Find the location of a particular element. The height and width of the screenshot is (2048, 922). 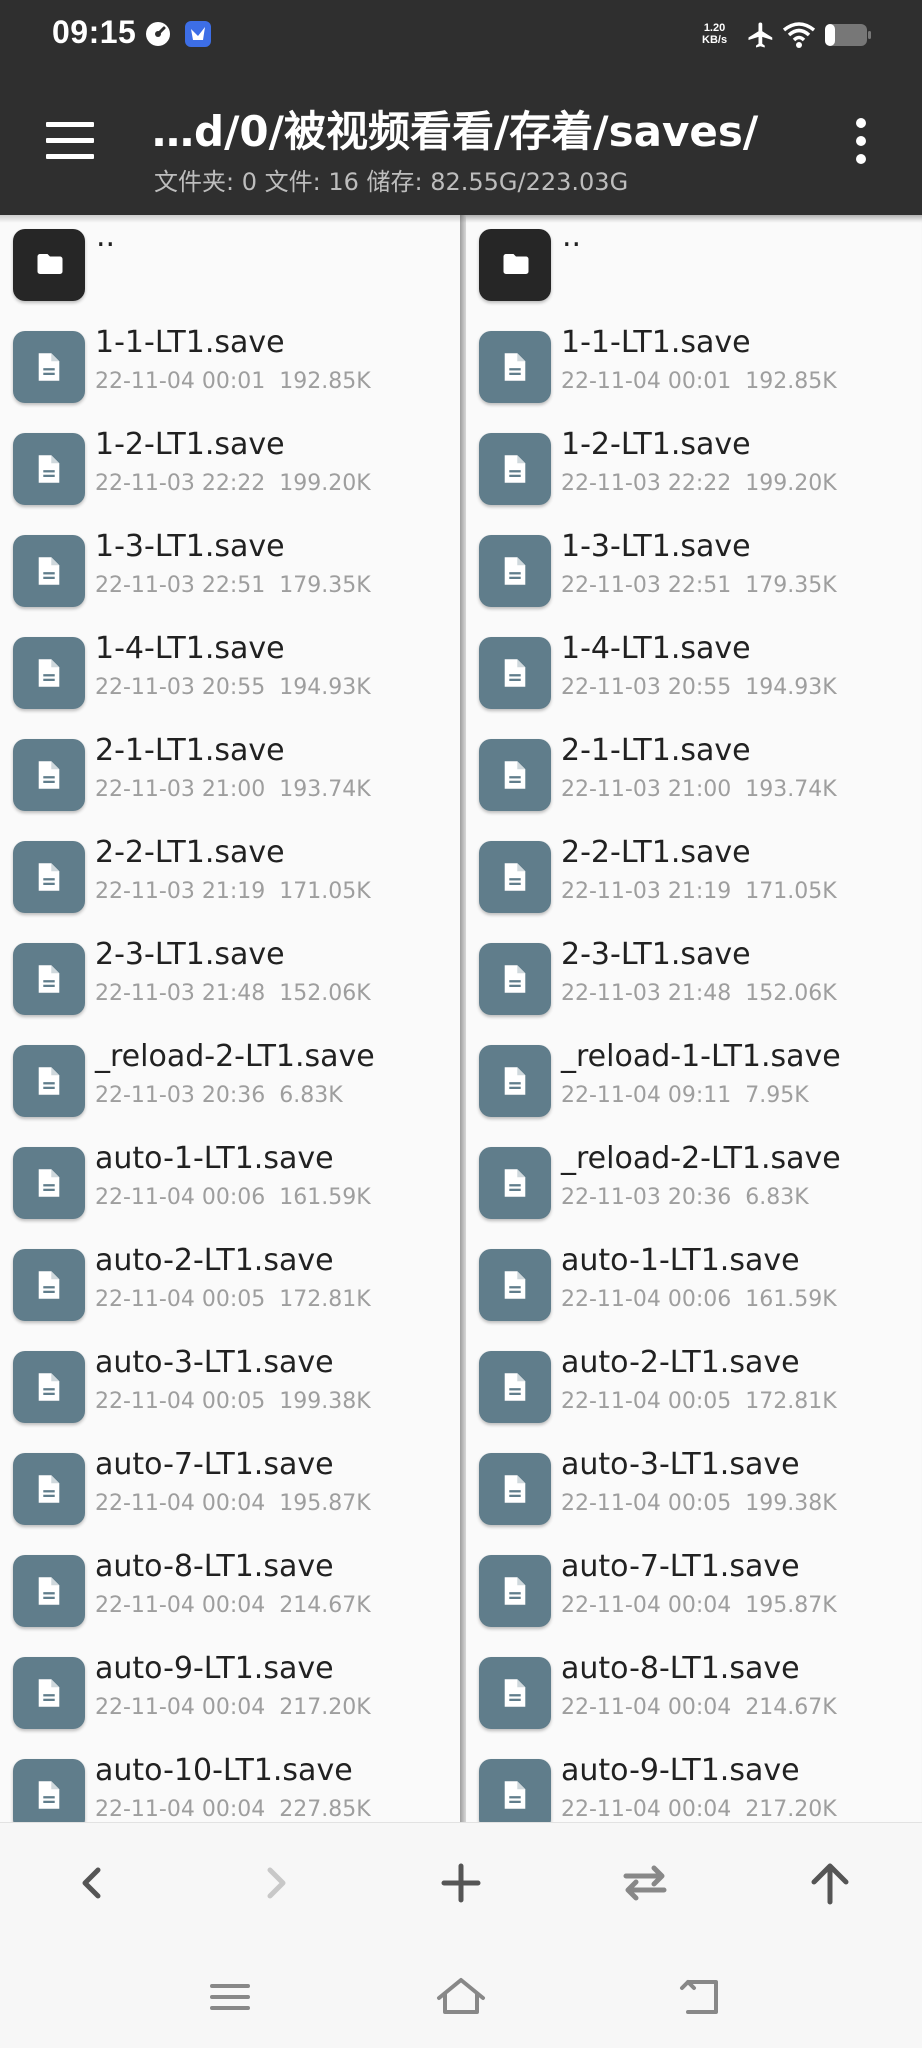

file-size: 193.74K is located at coordinates (791, 789).